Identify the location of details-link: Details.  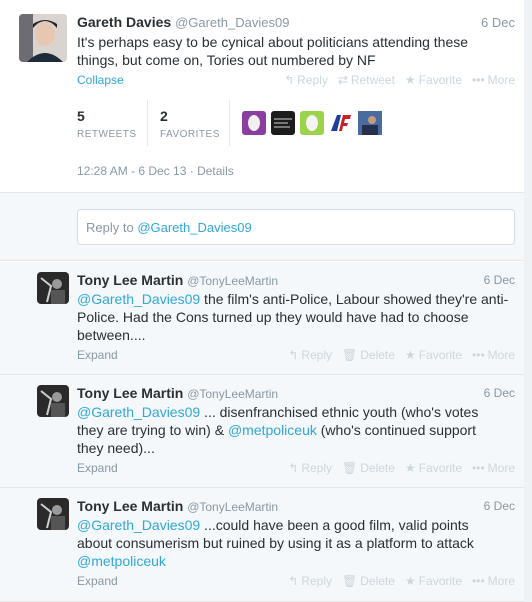
(215, 171).